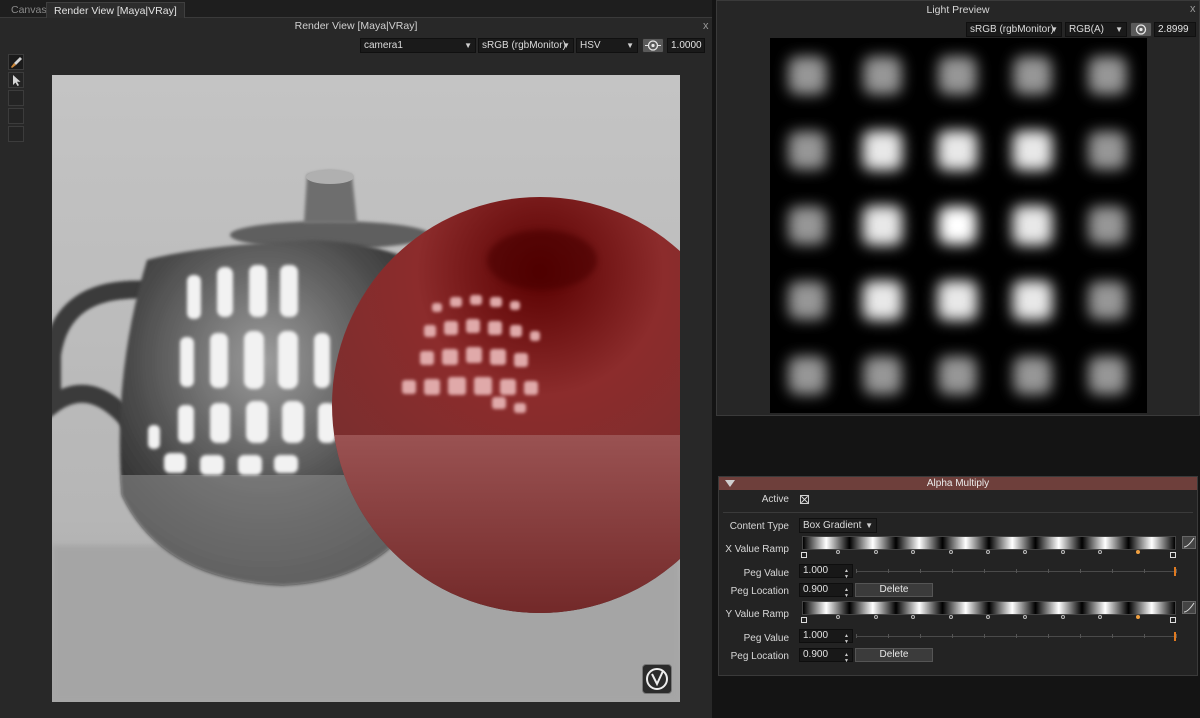  I want to click on x-peg-value-field: 1.000 ▲ ▼, so click(826, 572).